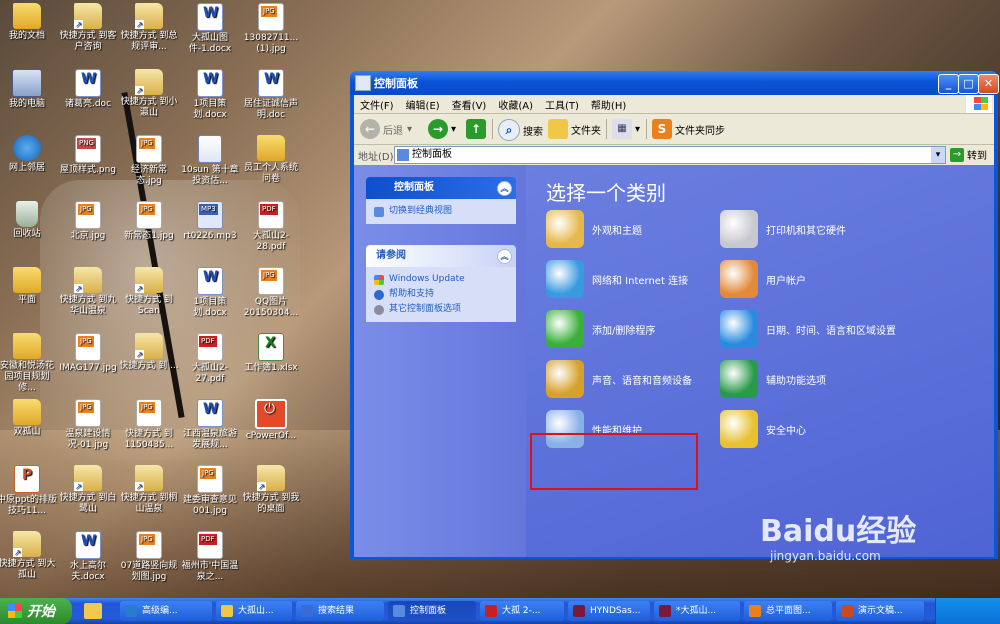  What do you see at coordinates (670, 155) in the screenshot?
I see `address-field: 控制面板 ▾` at bounding box center [670, 155].